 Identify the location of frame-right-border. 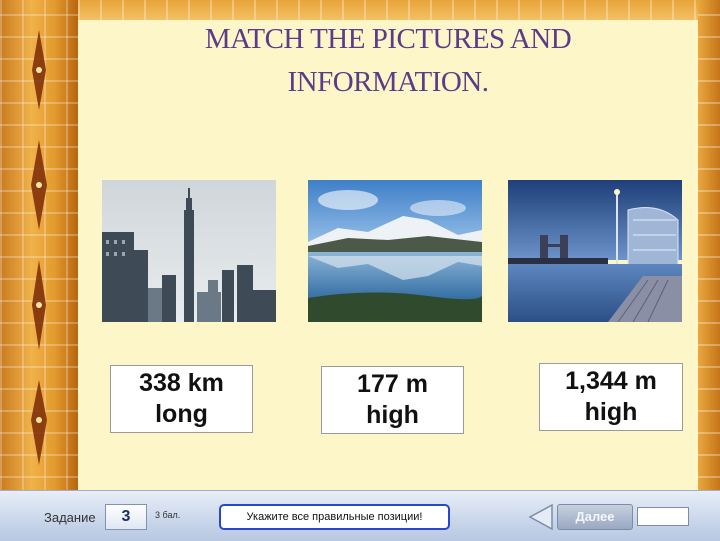
(709, 250).